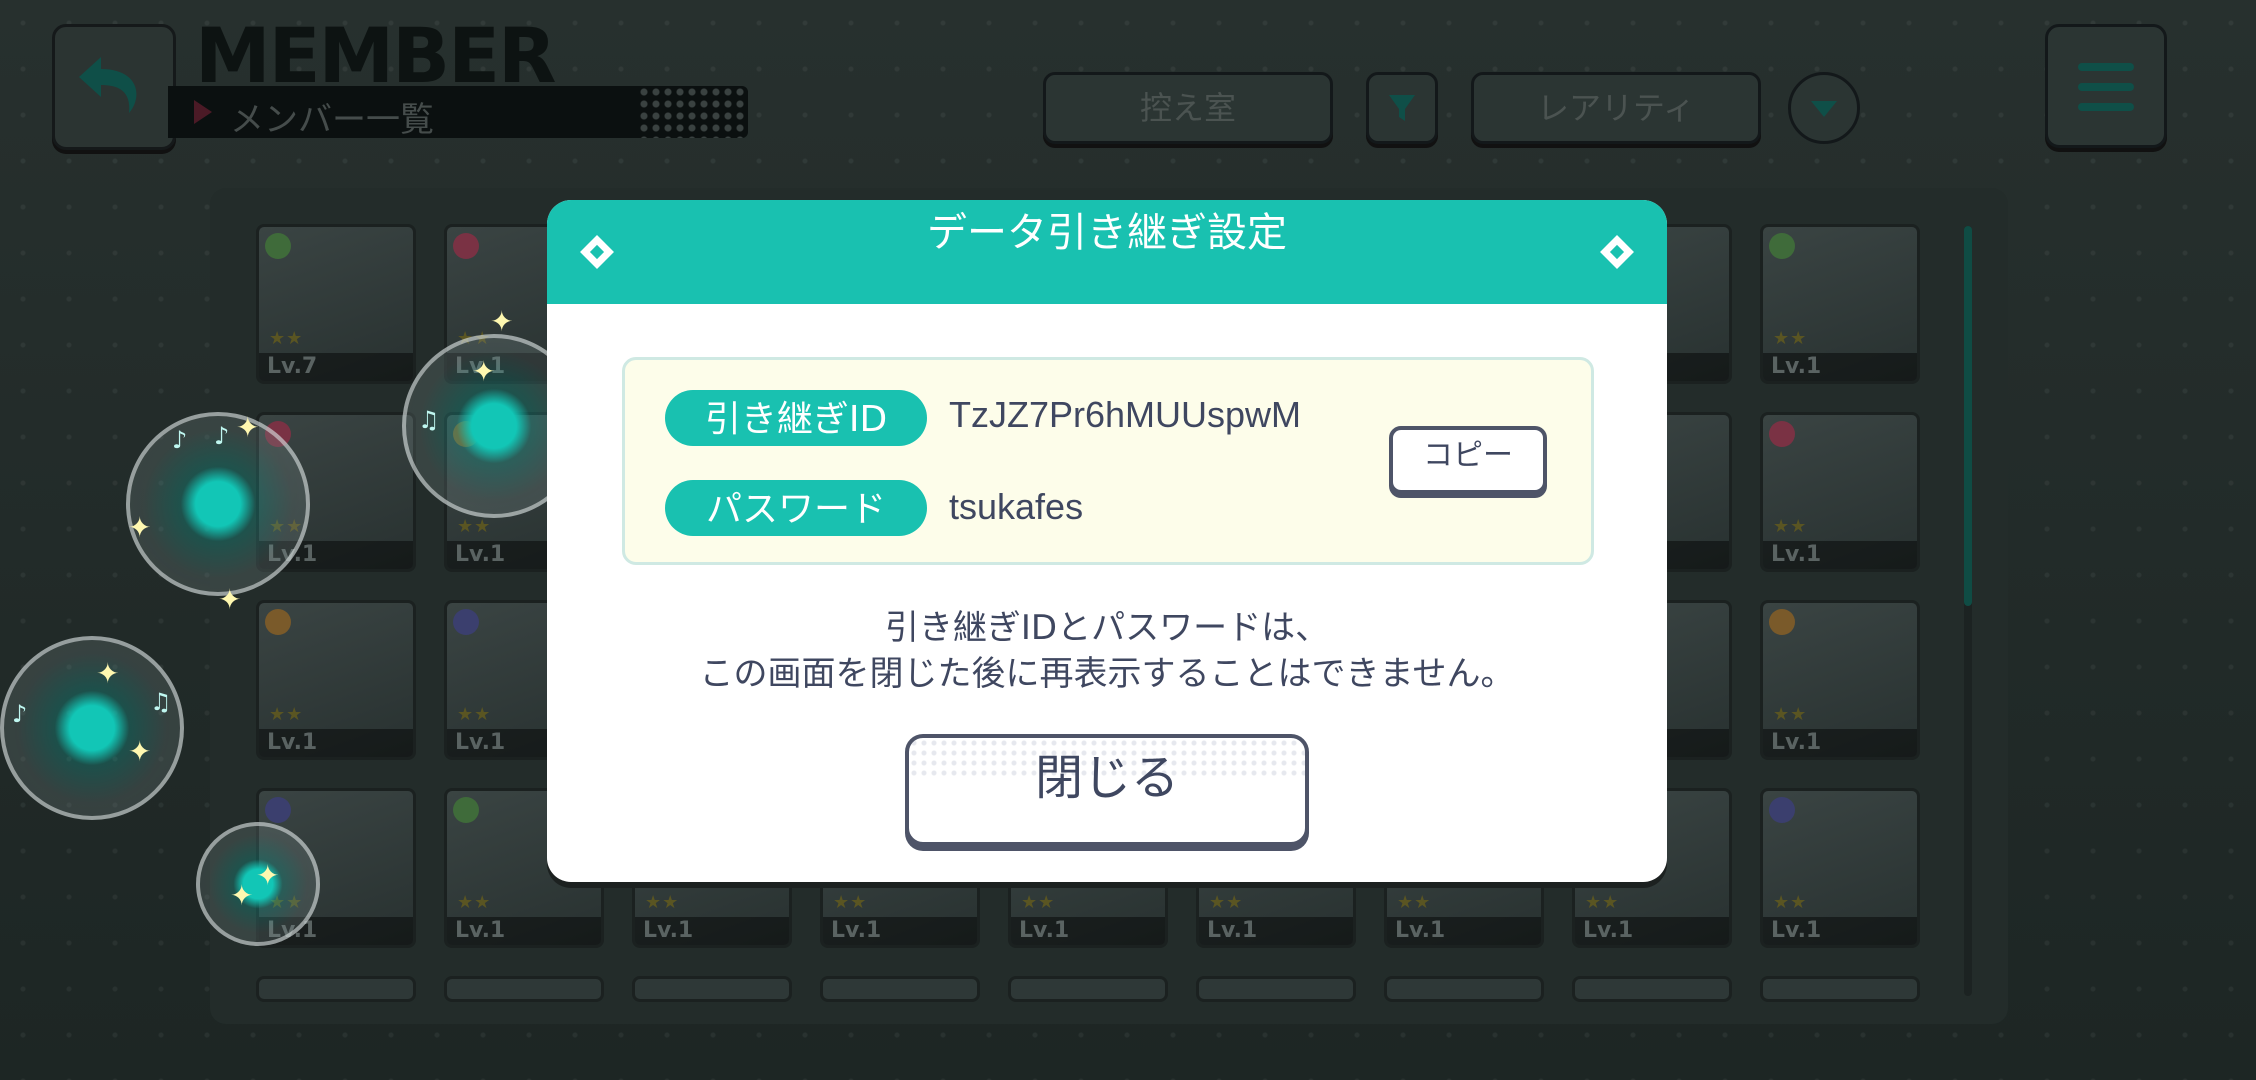 The width and height of the screenshot is (2256, 1080). Describe the element at coordinates (796, 418) in the screenshot. I see `transfer-id-label: 引き継ぎID` at that location.